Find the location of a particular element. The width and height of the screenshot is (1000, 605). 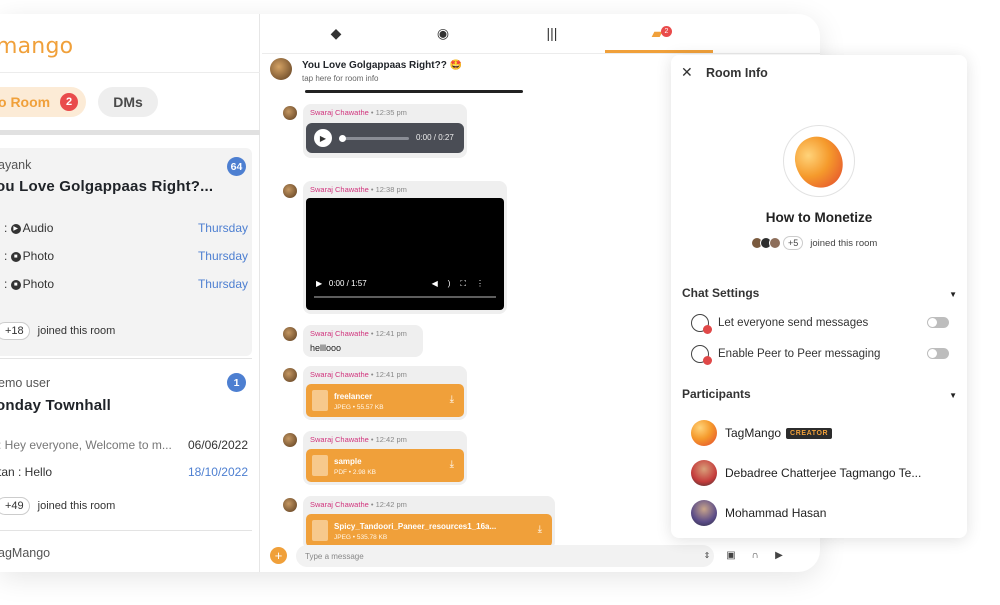

compass-icon: ◉ is located at coordinates (443, 33).